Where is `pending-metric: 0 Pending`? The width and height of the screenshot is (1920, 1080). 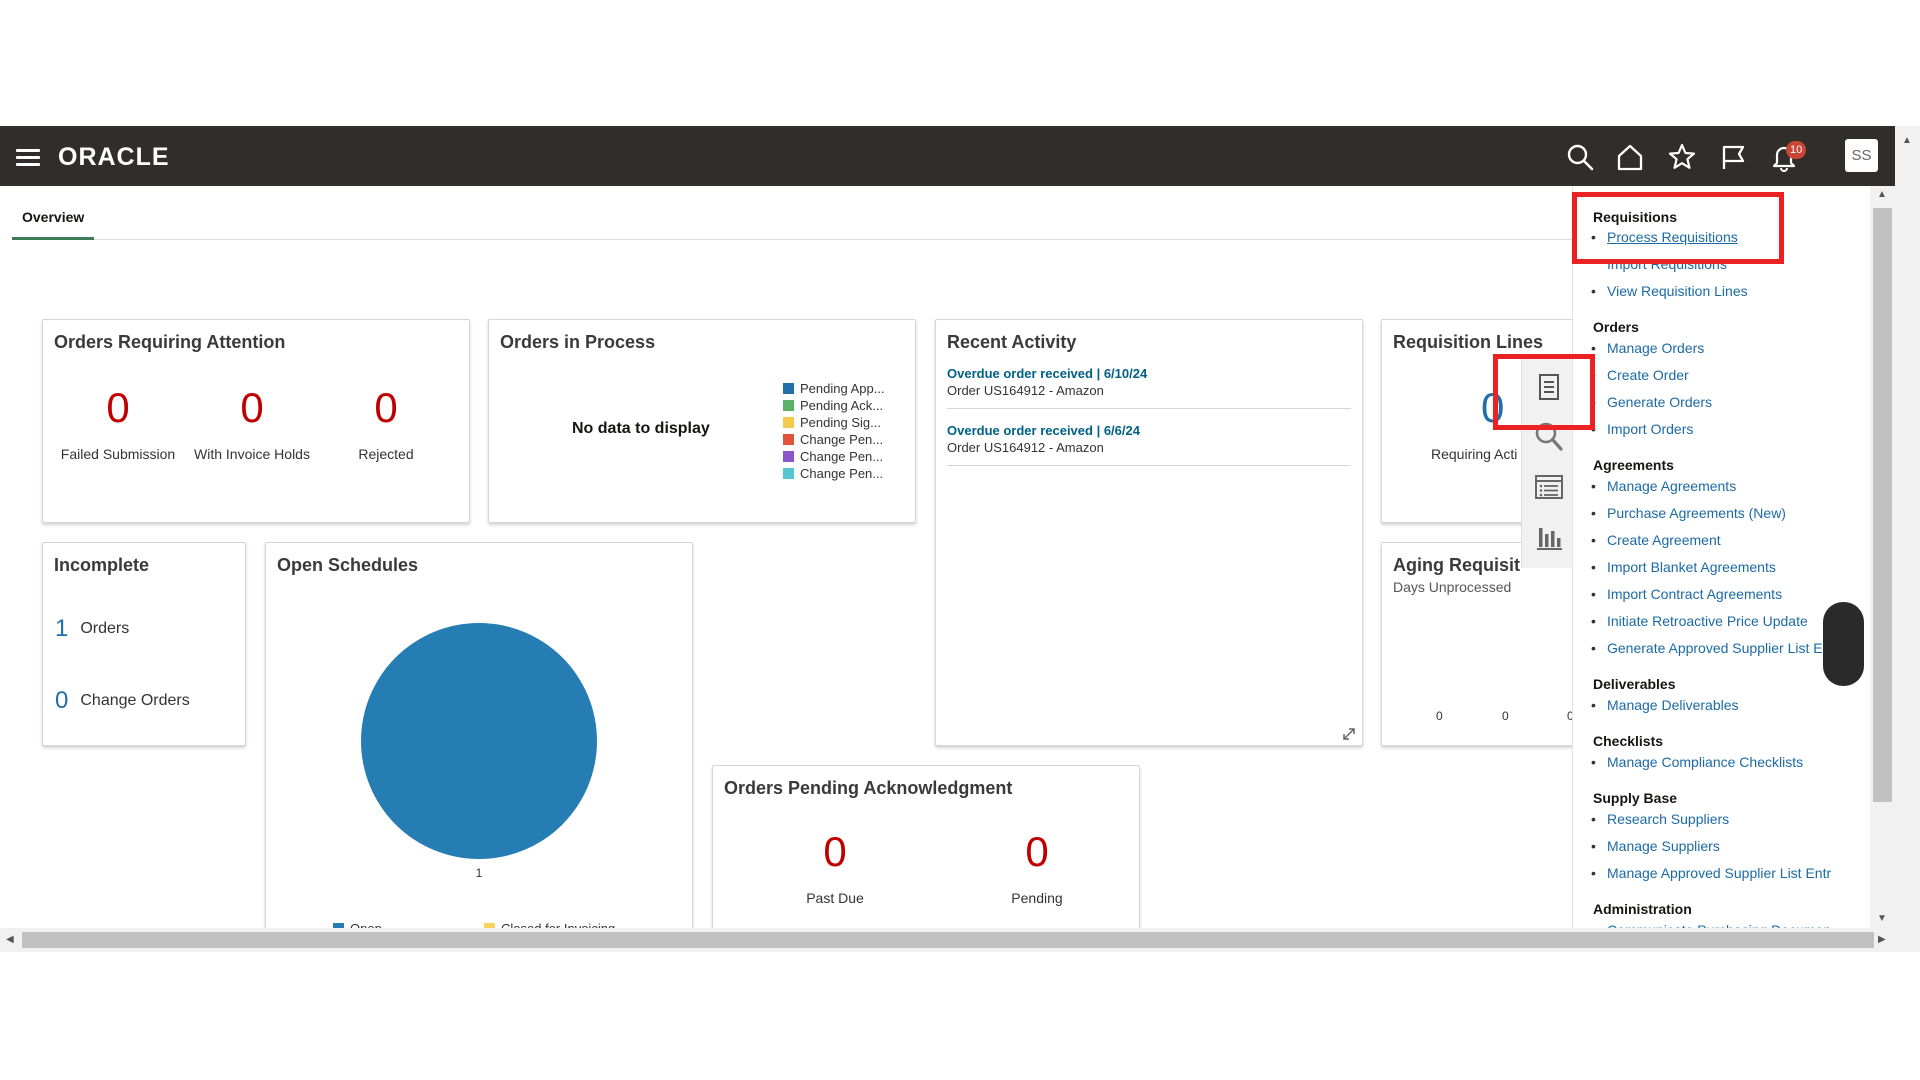
pending-metric: 0 Pending is located at coordinates (1037, 867).